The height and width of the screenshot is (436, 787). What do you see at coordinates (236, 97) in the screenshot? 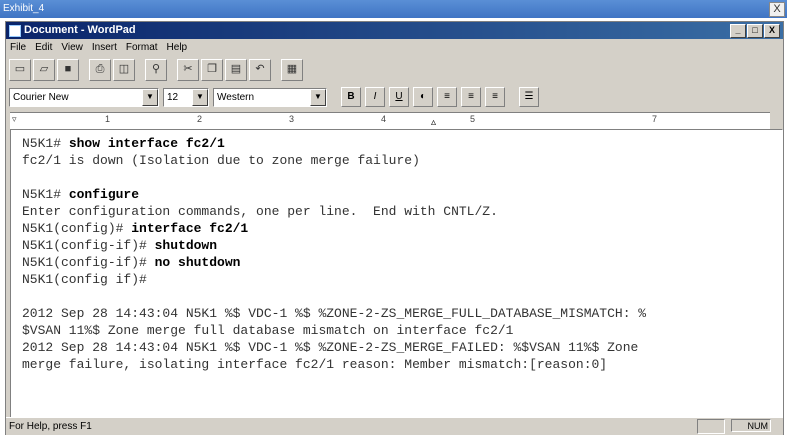
I see `script-value: Western` at bounding box center [236, 97].